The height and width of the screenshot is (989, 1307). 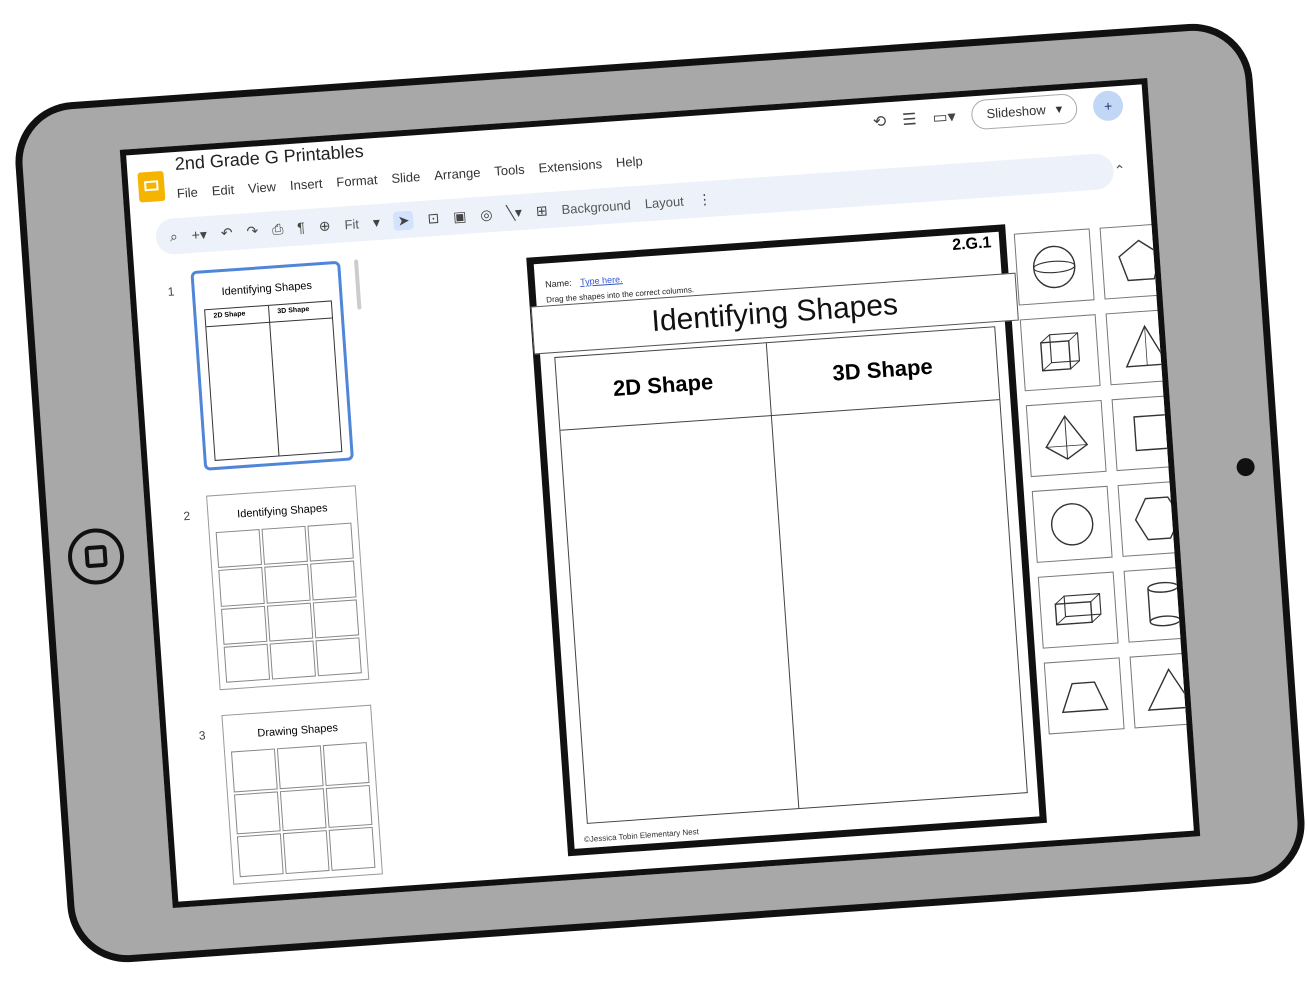 What do you see at coordinates (357, 284) in the screenshot?
I see `filmstrip-scrollbar` at bounding box center [357, 284].